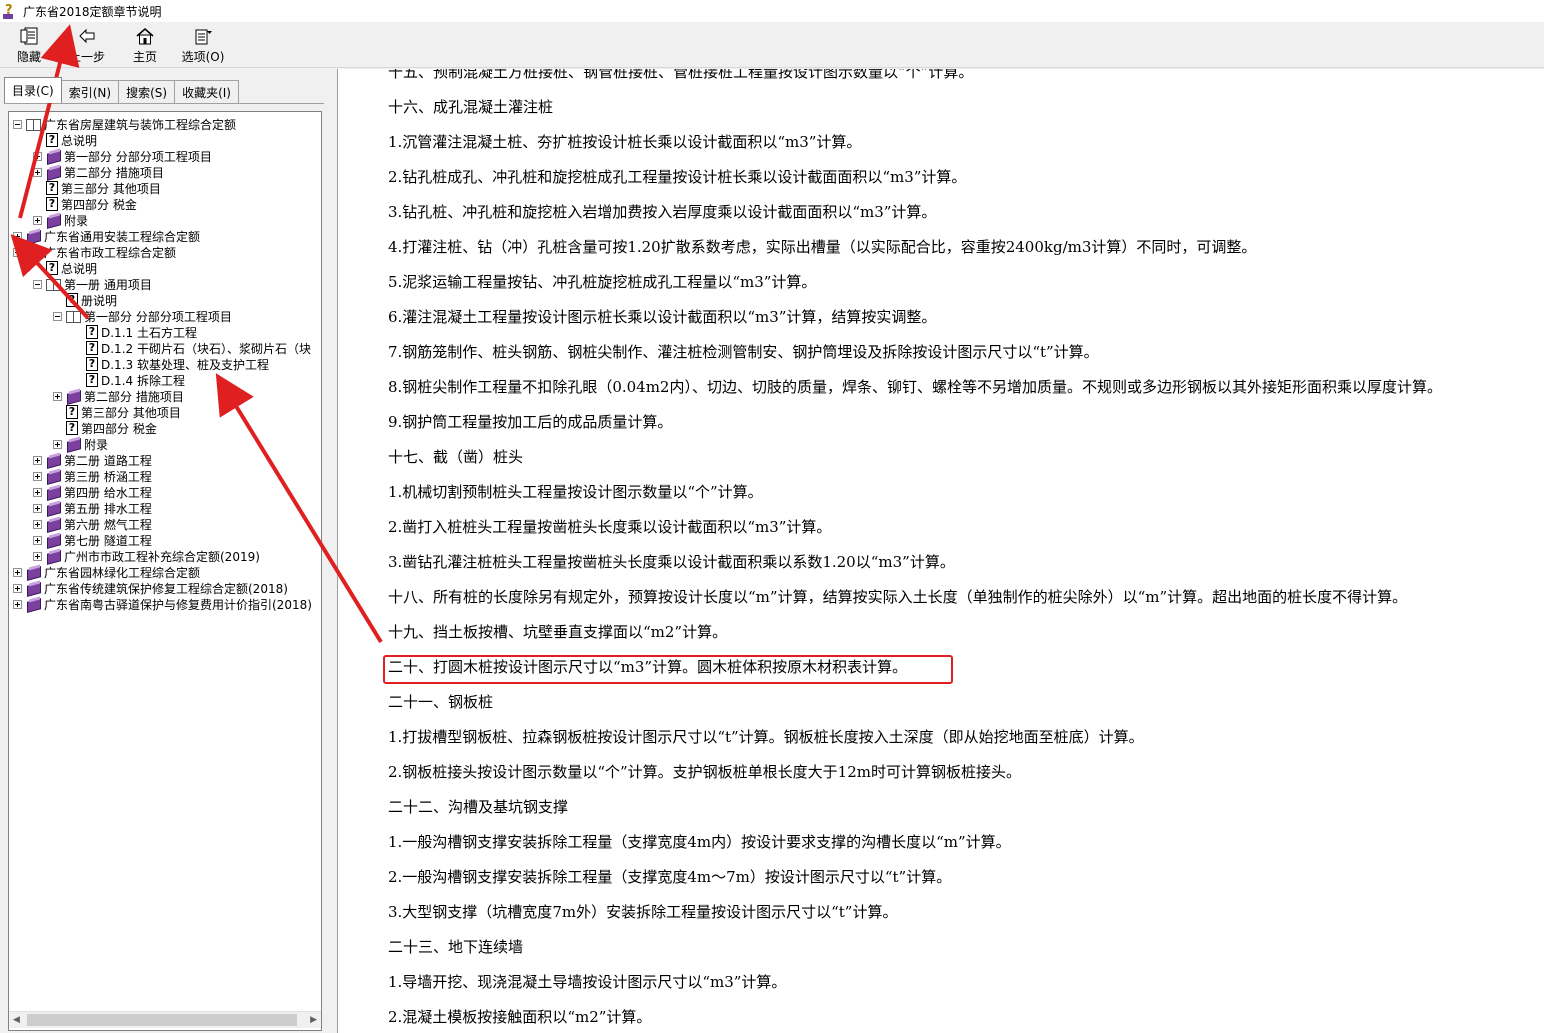 The image size is (1544, 1033). Describe the element at coordinates (29, 45) in the screenshot. I see `hide-button: 隐藏` at that location.